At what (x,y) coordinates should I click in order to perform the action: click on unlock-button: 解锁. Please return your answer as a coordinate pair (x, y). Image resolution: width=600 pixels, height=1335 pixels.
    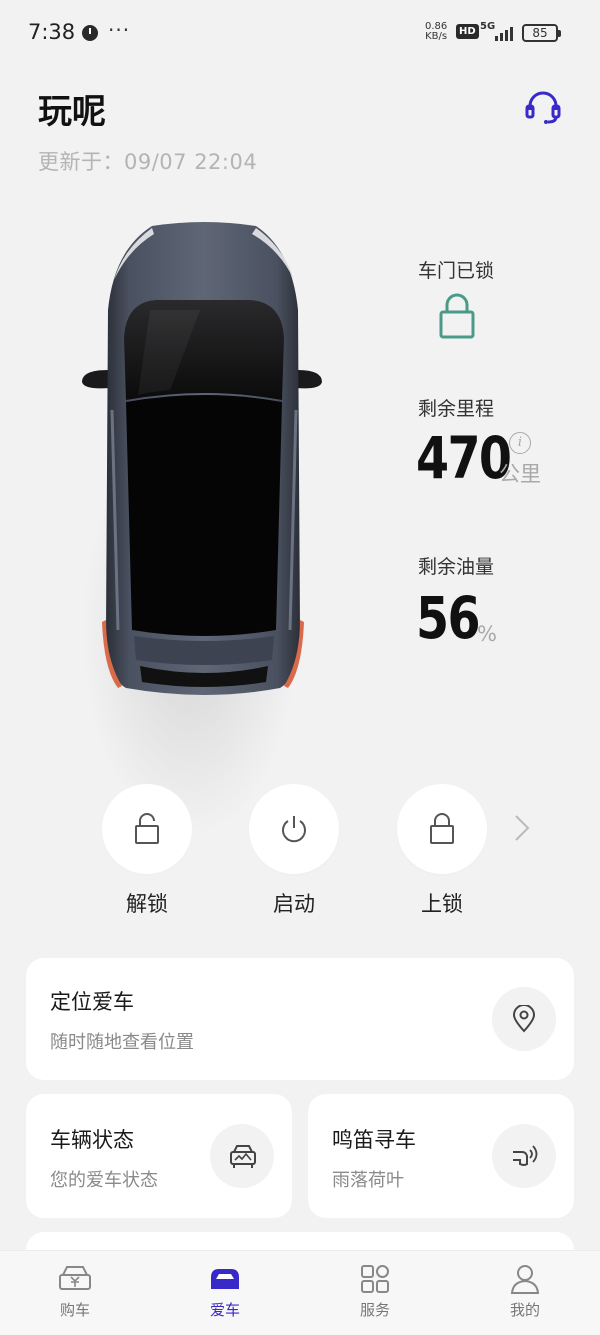
    Looking at the image, I should click on (147, 851).